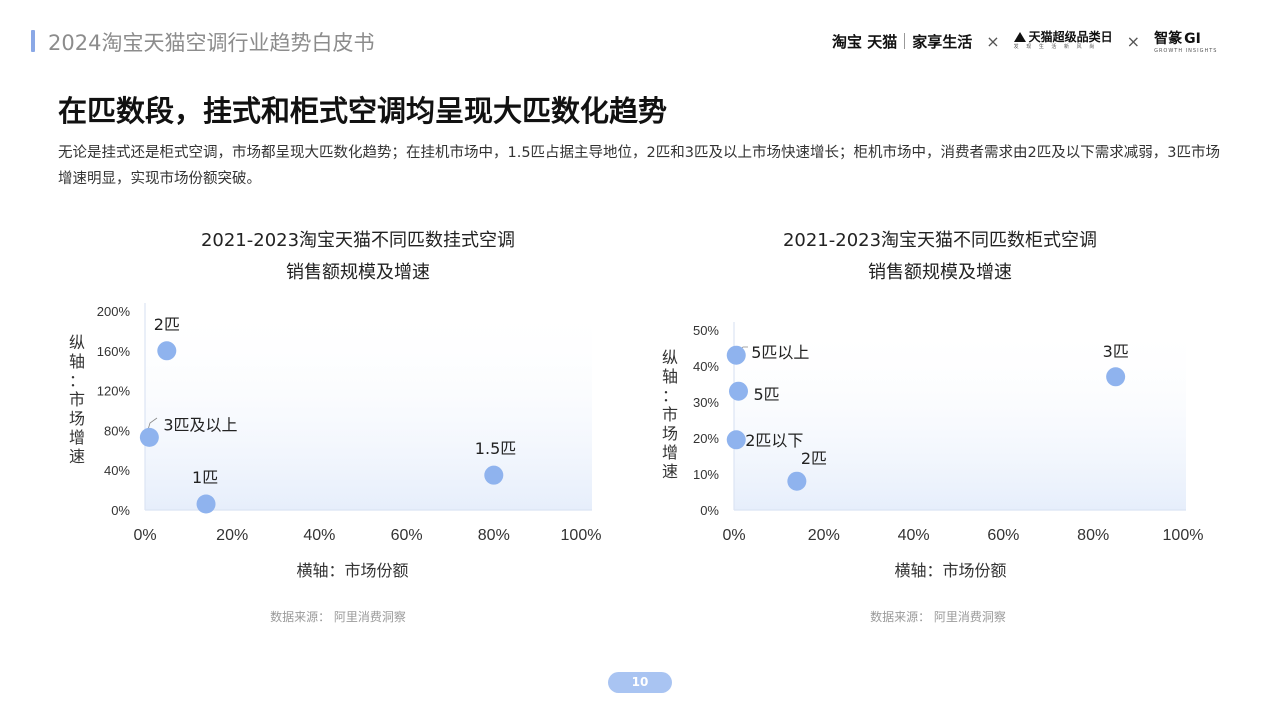  Describe the element at coordinates (407, 535) in the screenshot. I see `chart1-x-tick-label: 60%` at that location.